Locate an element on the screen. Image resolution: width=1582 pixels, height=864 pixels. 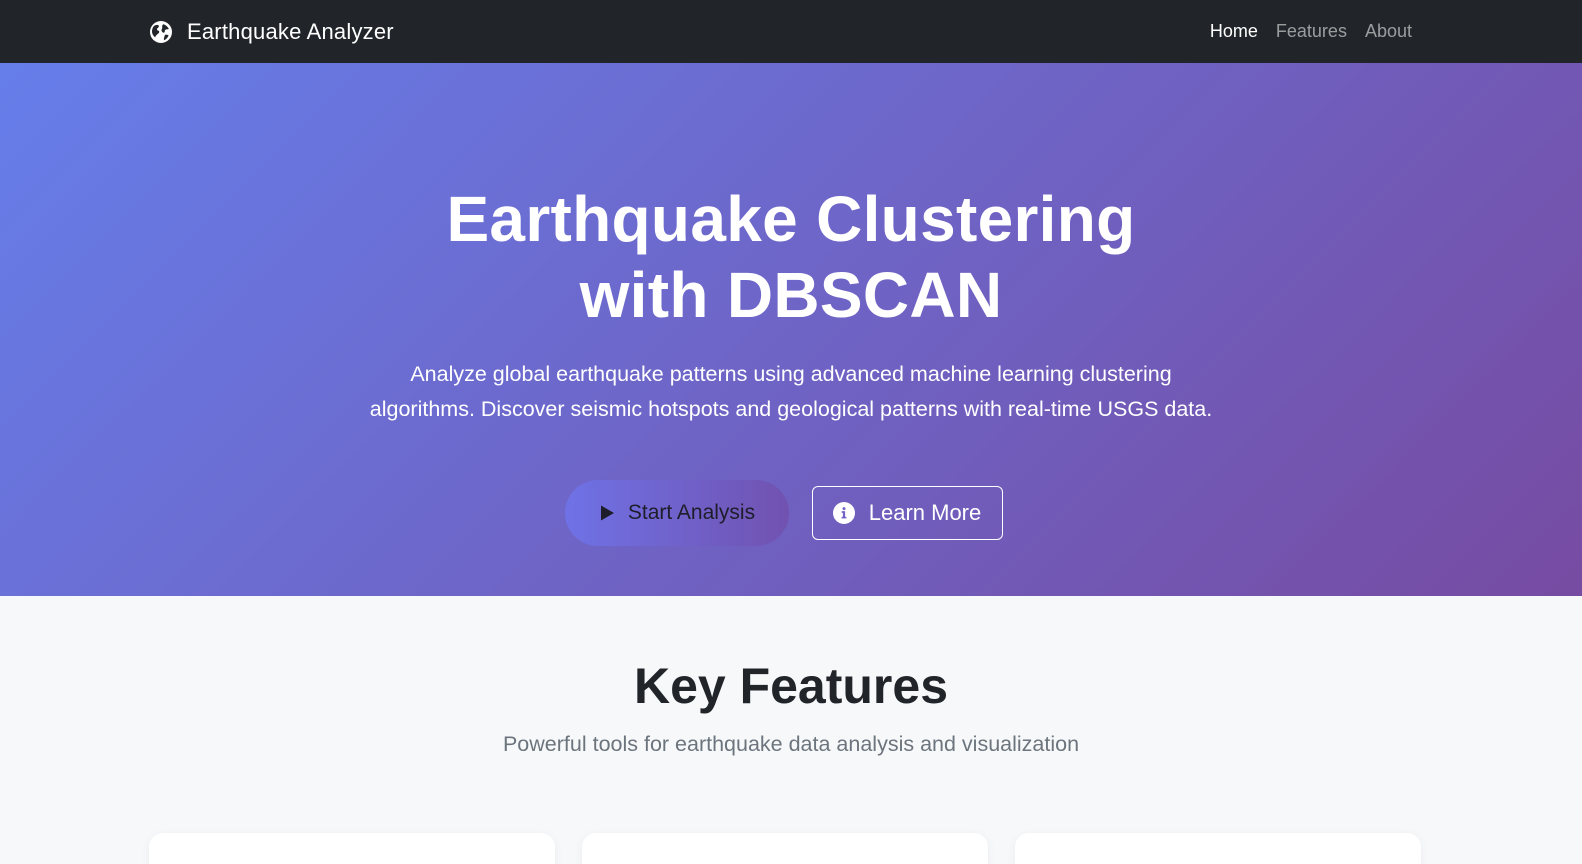
features-title: Key Features is located at coordinates (791, 686).